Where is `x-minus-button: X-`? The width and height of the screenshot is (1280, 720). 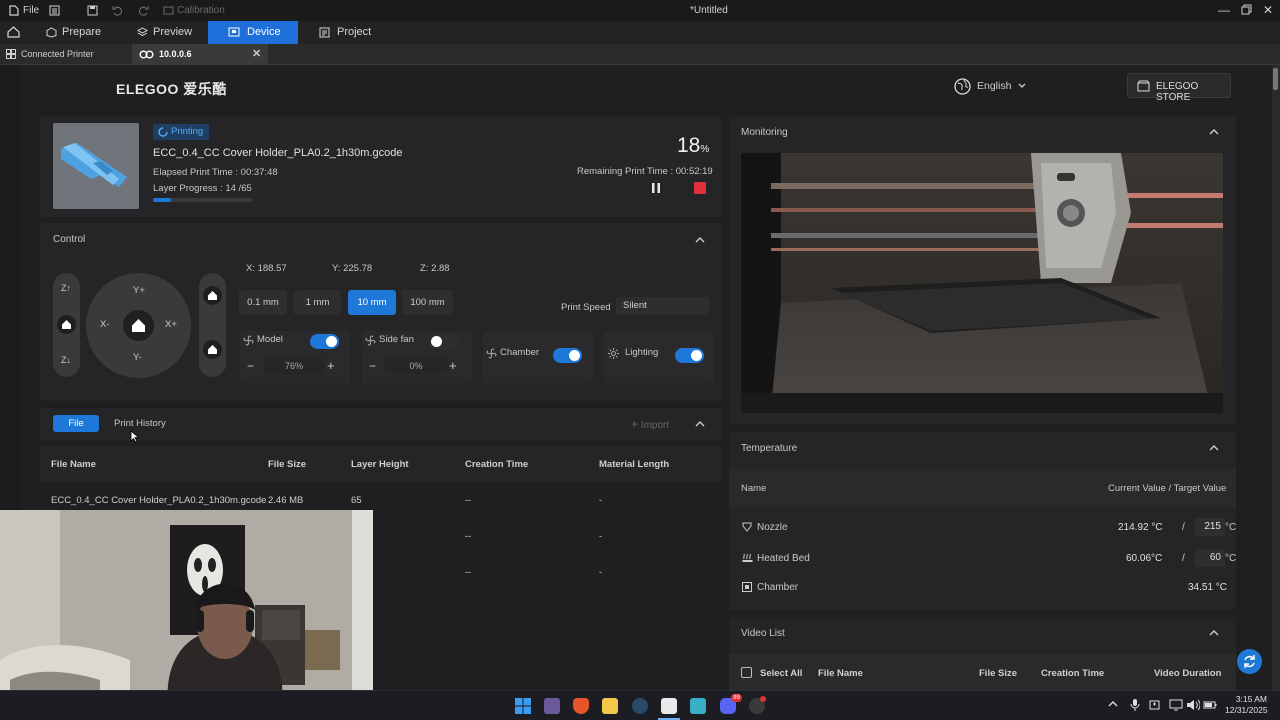 x-minus-button: X- is located at coordinates (105, 324).